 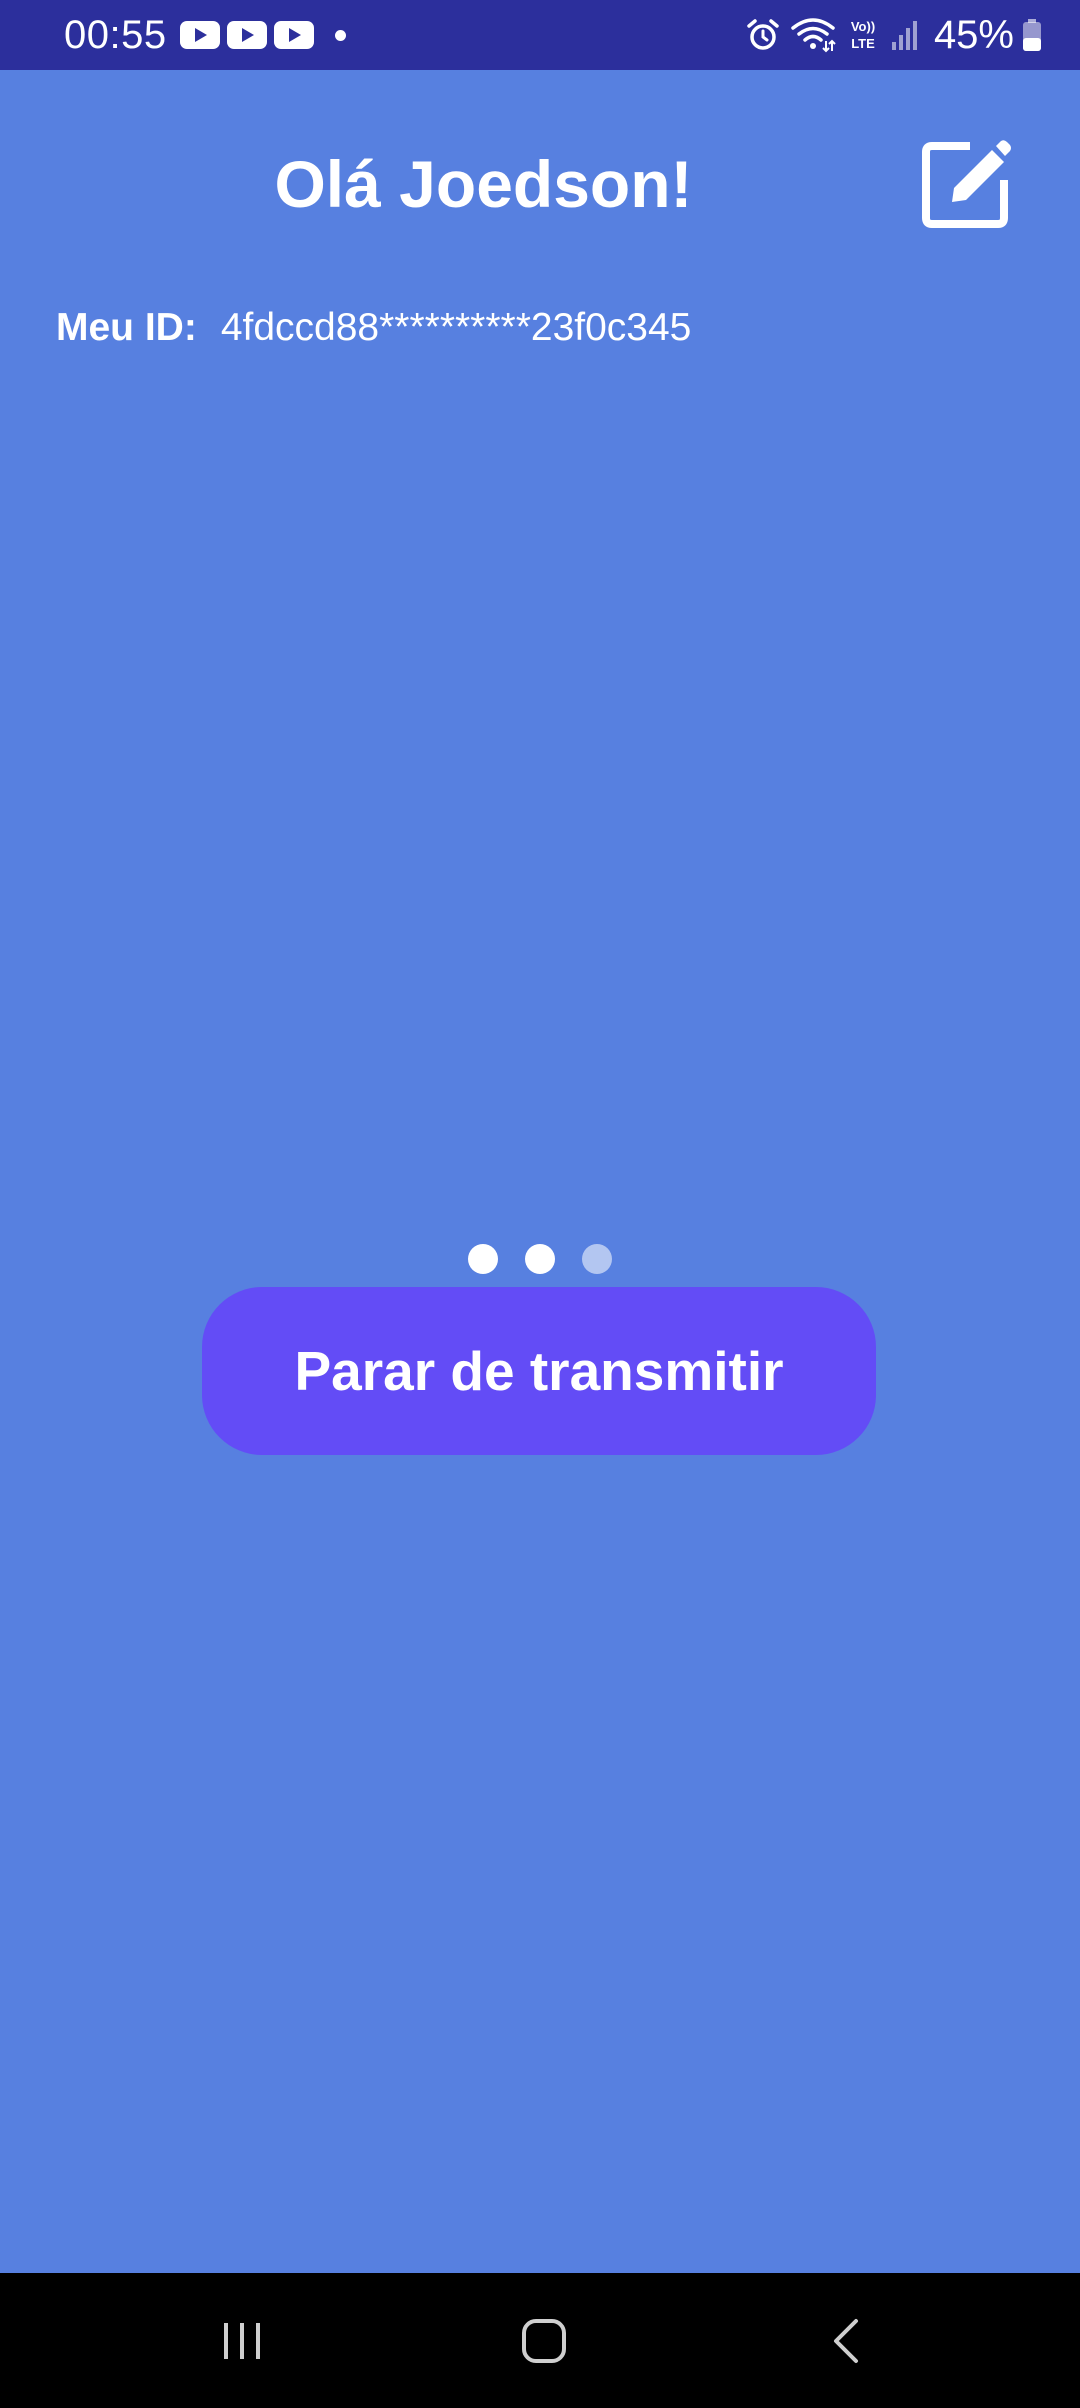 What do you see at coordinates (456, 327) in the screenshot?
I see `id-value: 4fdccd88**********23f0c345` at bounding box center [456, 327].